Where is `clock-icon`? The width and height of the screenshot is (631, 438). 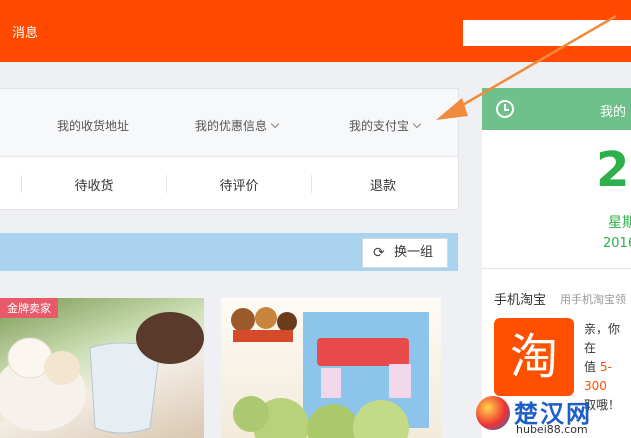 clock-icon is located at coordinates (505, 109).